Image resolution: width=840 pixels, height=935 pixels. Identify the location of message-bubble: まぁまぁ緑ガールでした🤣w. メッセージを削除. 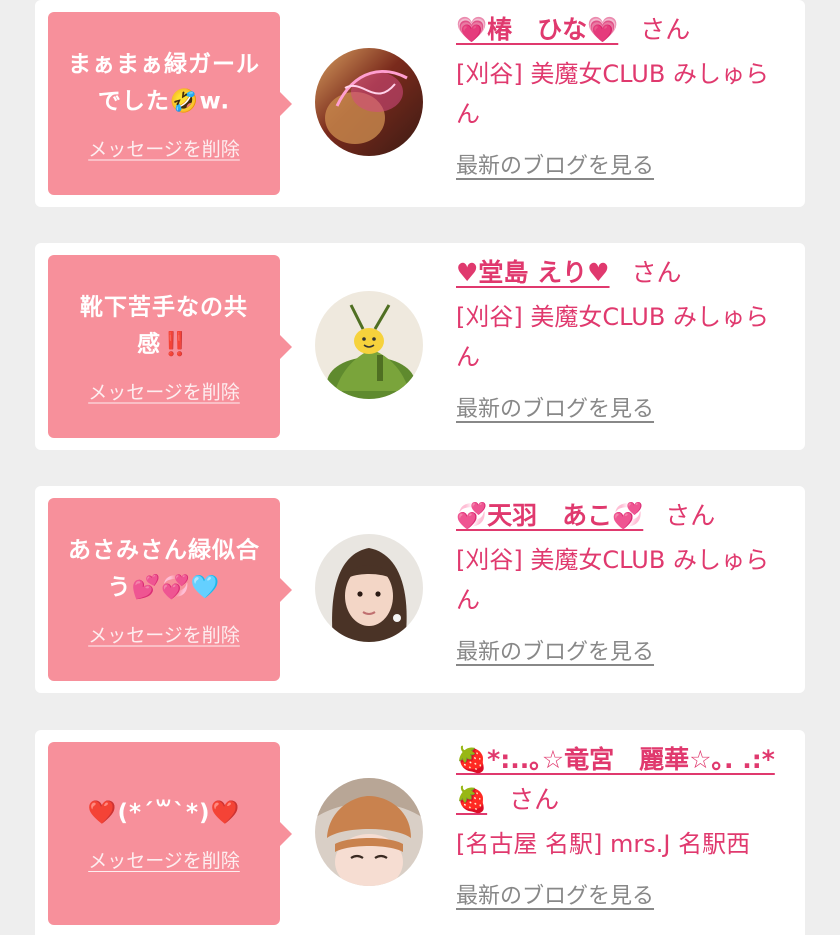
(170, 103).